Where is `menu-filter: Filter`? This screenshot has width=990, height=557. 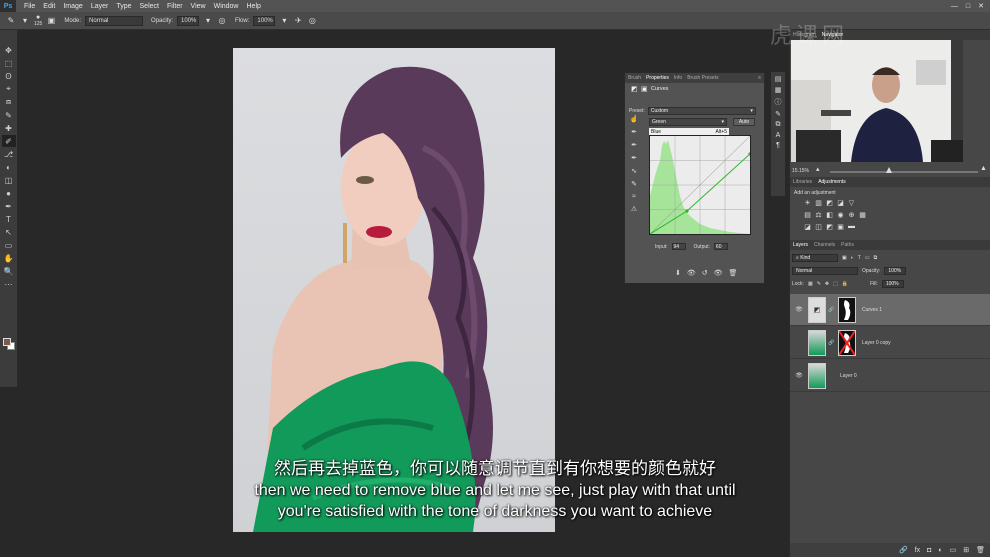
menu-filter: Filter is located at coordinates (175, 6).